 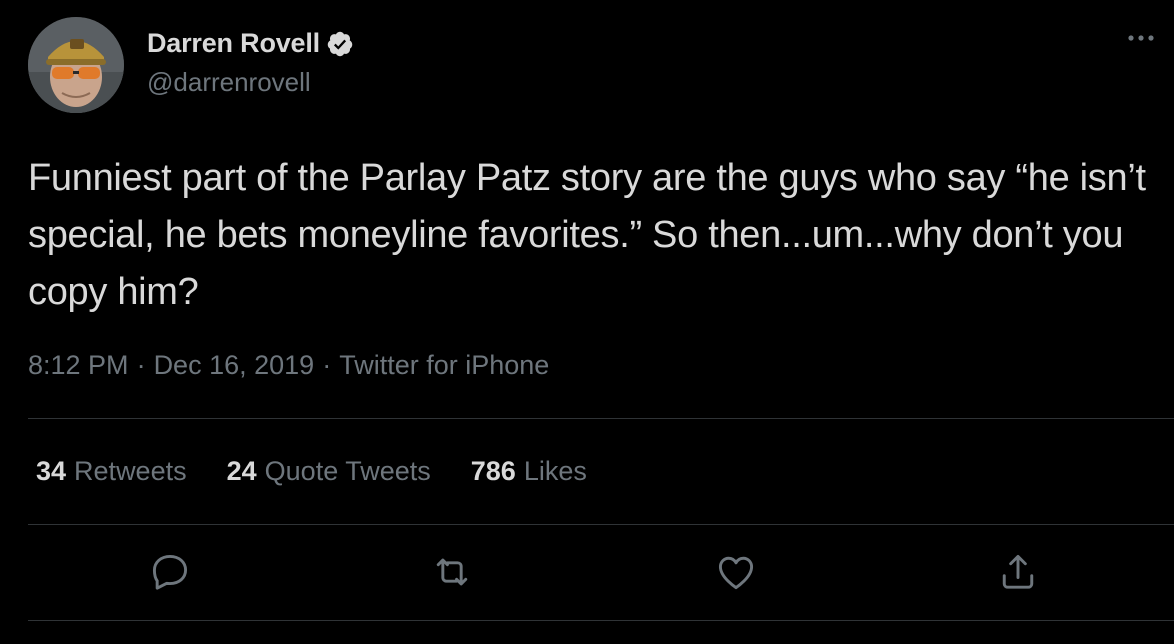 What do you see at coordinates (555, 471) in the screenshot?
I see `likes-label: Likes` at bounding box center [555, 471].